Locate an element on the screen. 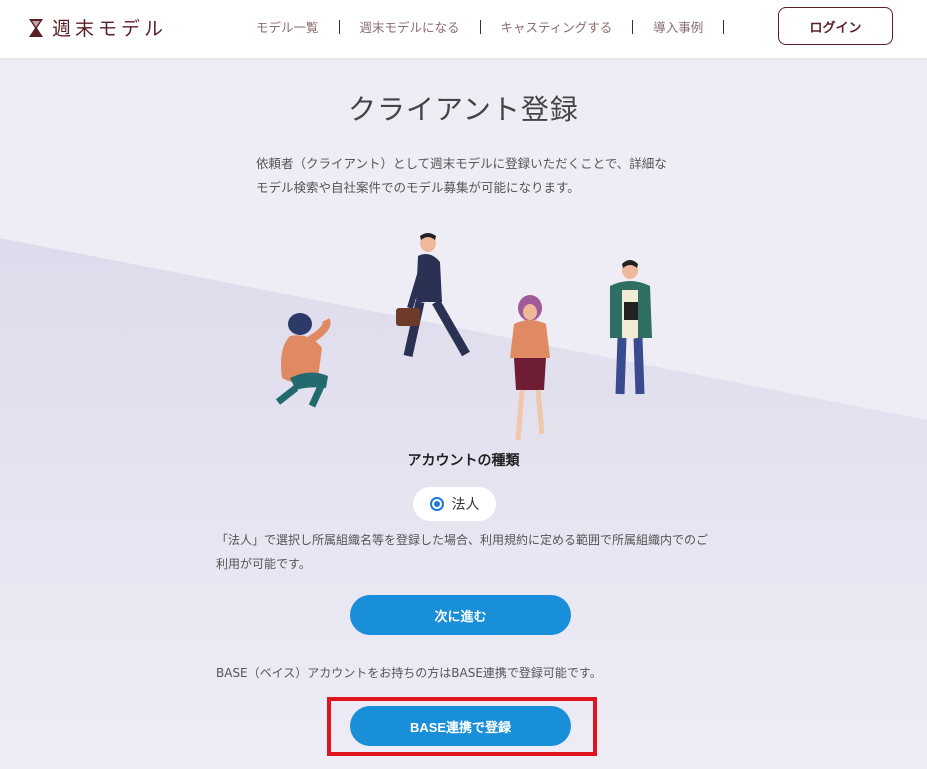 This screenshot has height=769, width=927. site-header: 週末モデル モデル一覧 週末モデルになる キャスティングする 導入事例 ログイン is located at coordinates (463, 29).